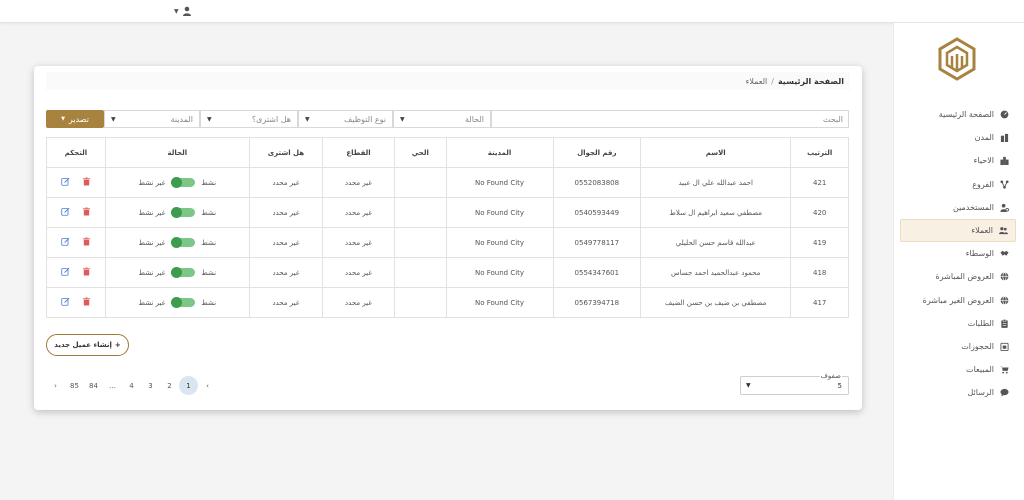  What do you see at coordinates (794, 383) in the screenshot?
I see `rows-per-page-select: صفوف 5 ▼` at bounding box center [794, 383].